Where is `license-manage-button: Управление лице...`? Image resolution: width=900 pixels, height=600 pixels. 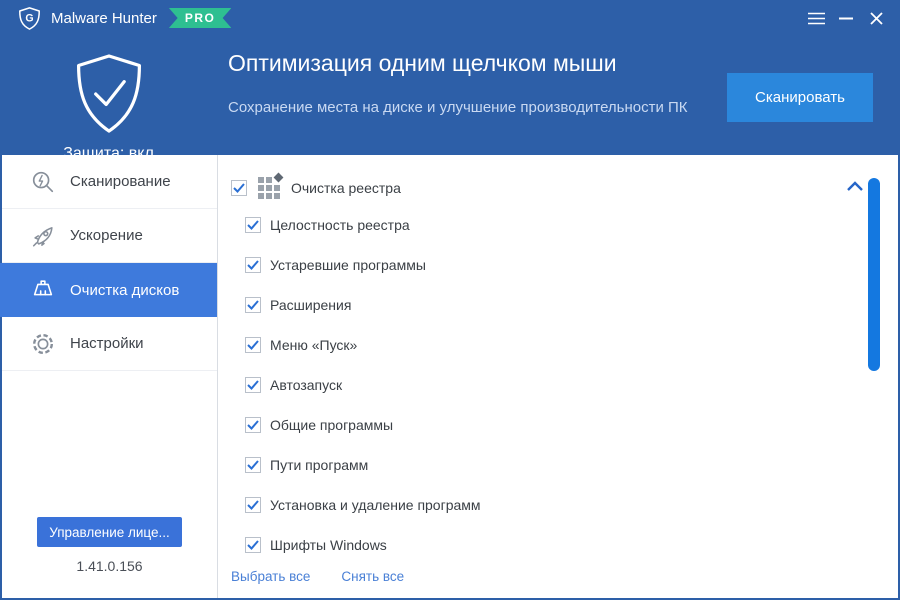 license-manage-button: Управление лице... is located at coordinates (109, 532).